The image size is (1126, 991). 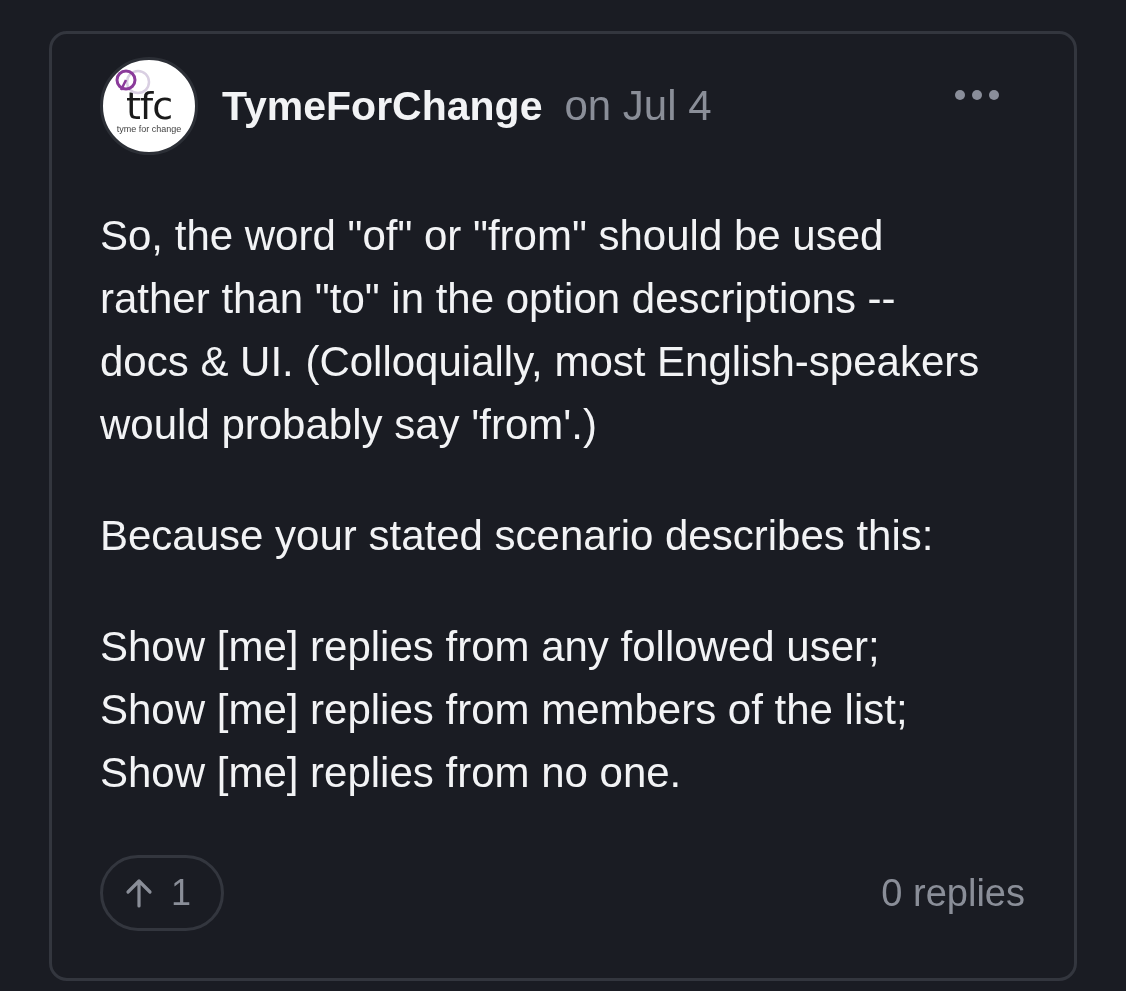 I want to click on upvote-button: 1, so click(x=162, y=893).